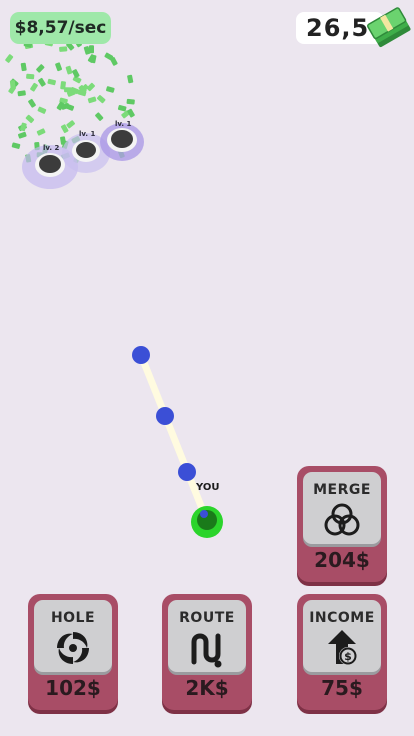 This screenshot has height=736, width=414. What do you see at coordinates (207, 522) in the screenshot?
I see `player-hole` at bounding box center [207, 522].